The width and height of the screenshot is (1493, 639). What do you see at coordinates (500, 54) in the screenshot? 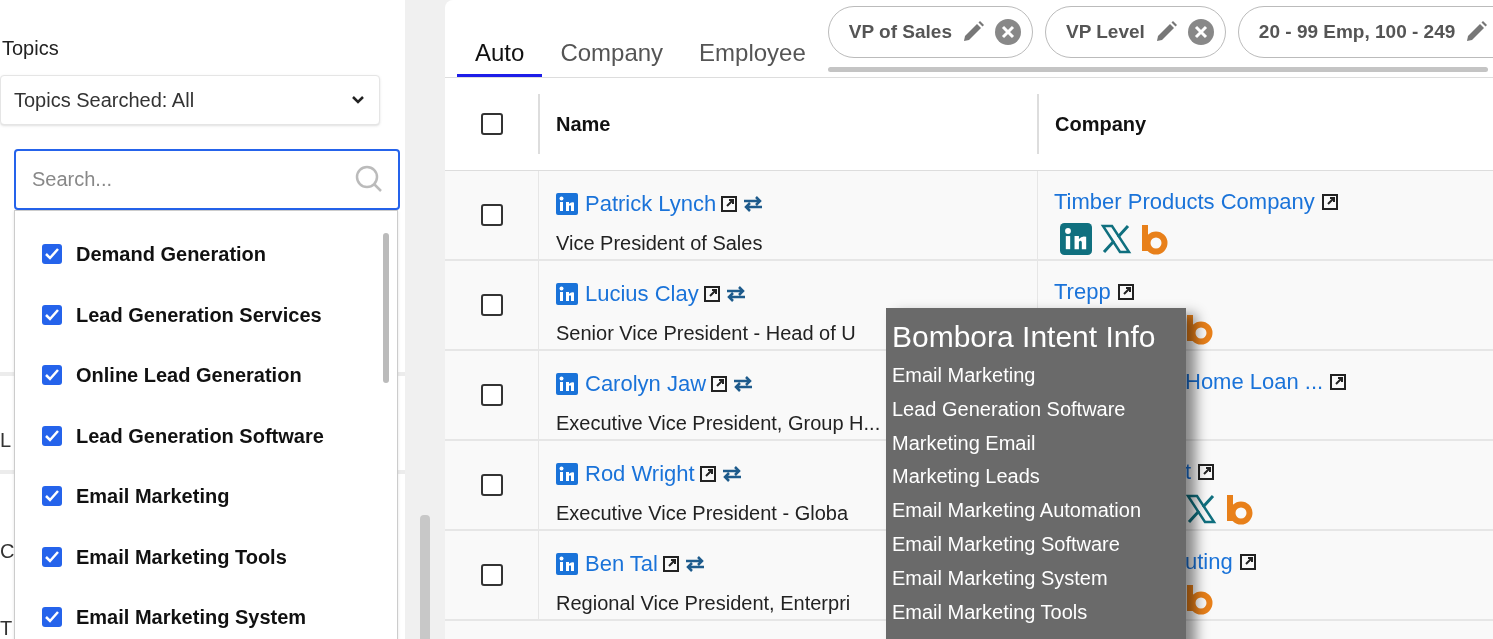
I see `tab: Auto` at bounding box center [500, 54].